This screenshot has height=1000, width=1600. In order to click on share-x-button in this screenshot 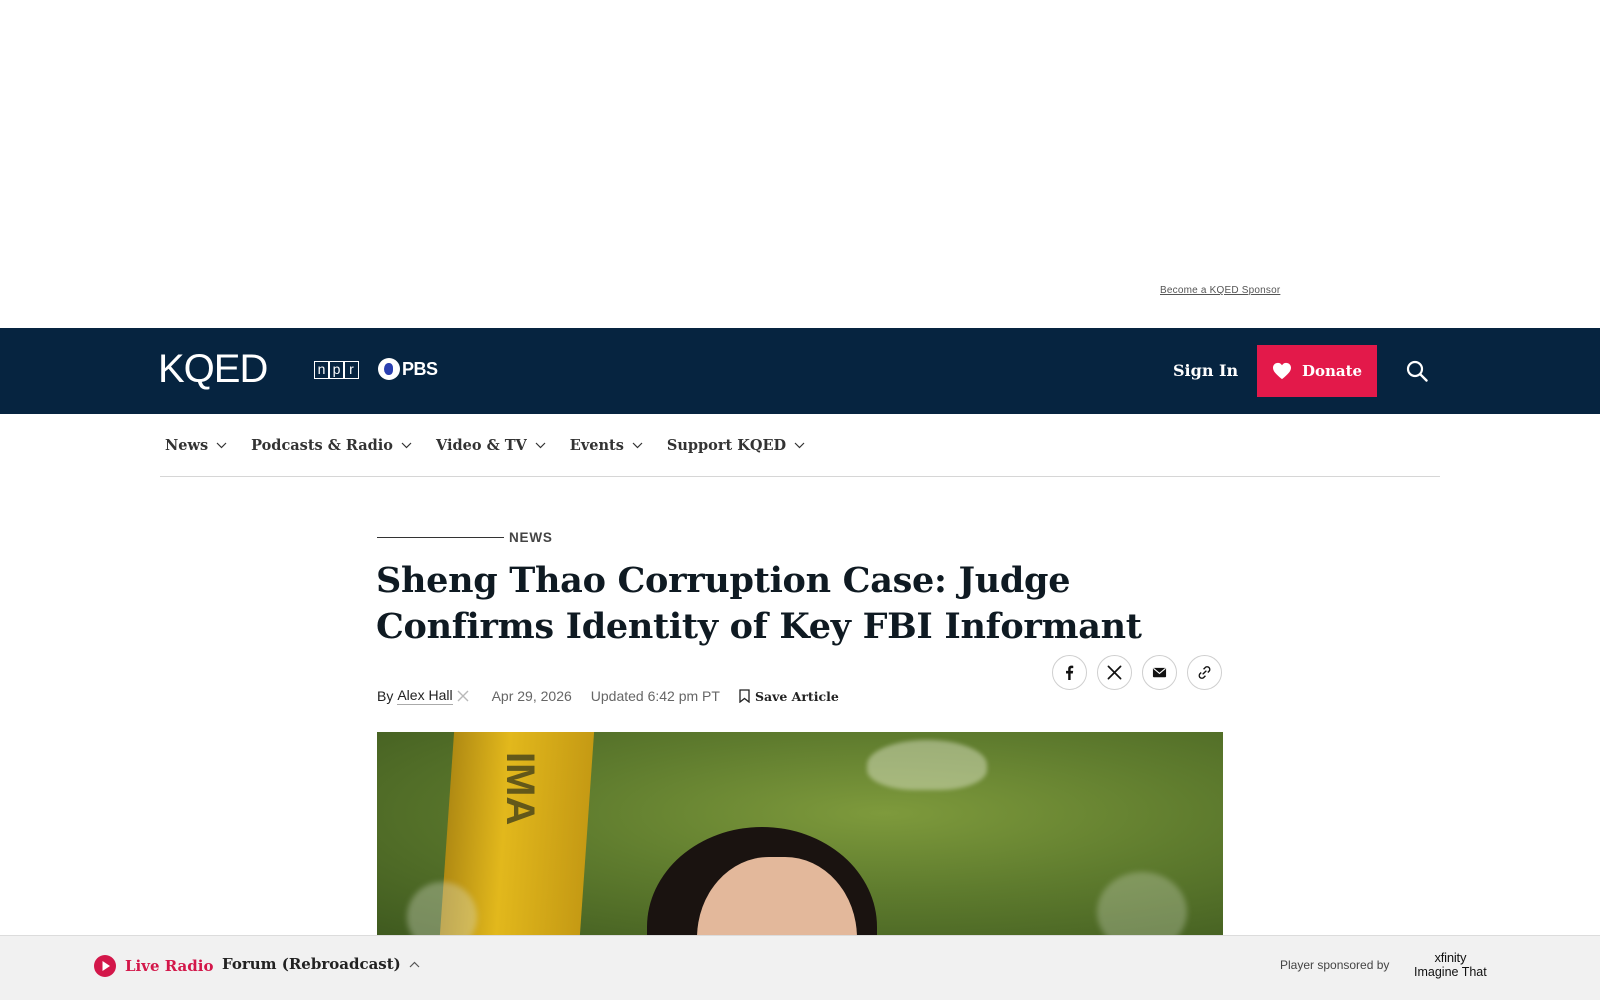, I will do `click(1114, 672)`.